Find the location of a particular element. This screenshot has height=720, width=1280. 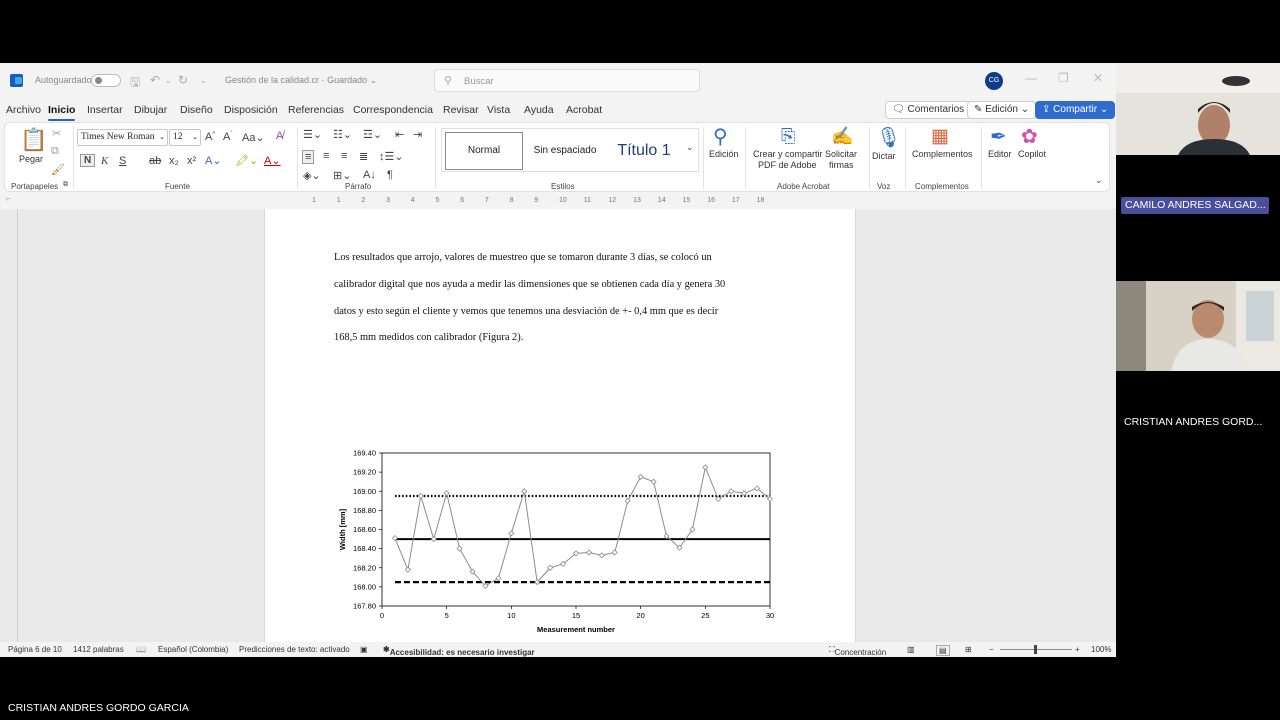

word-count: 1412 palabras is located at coordinates (98, 649).